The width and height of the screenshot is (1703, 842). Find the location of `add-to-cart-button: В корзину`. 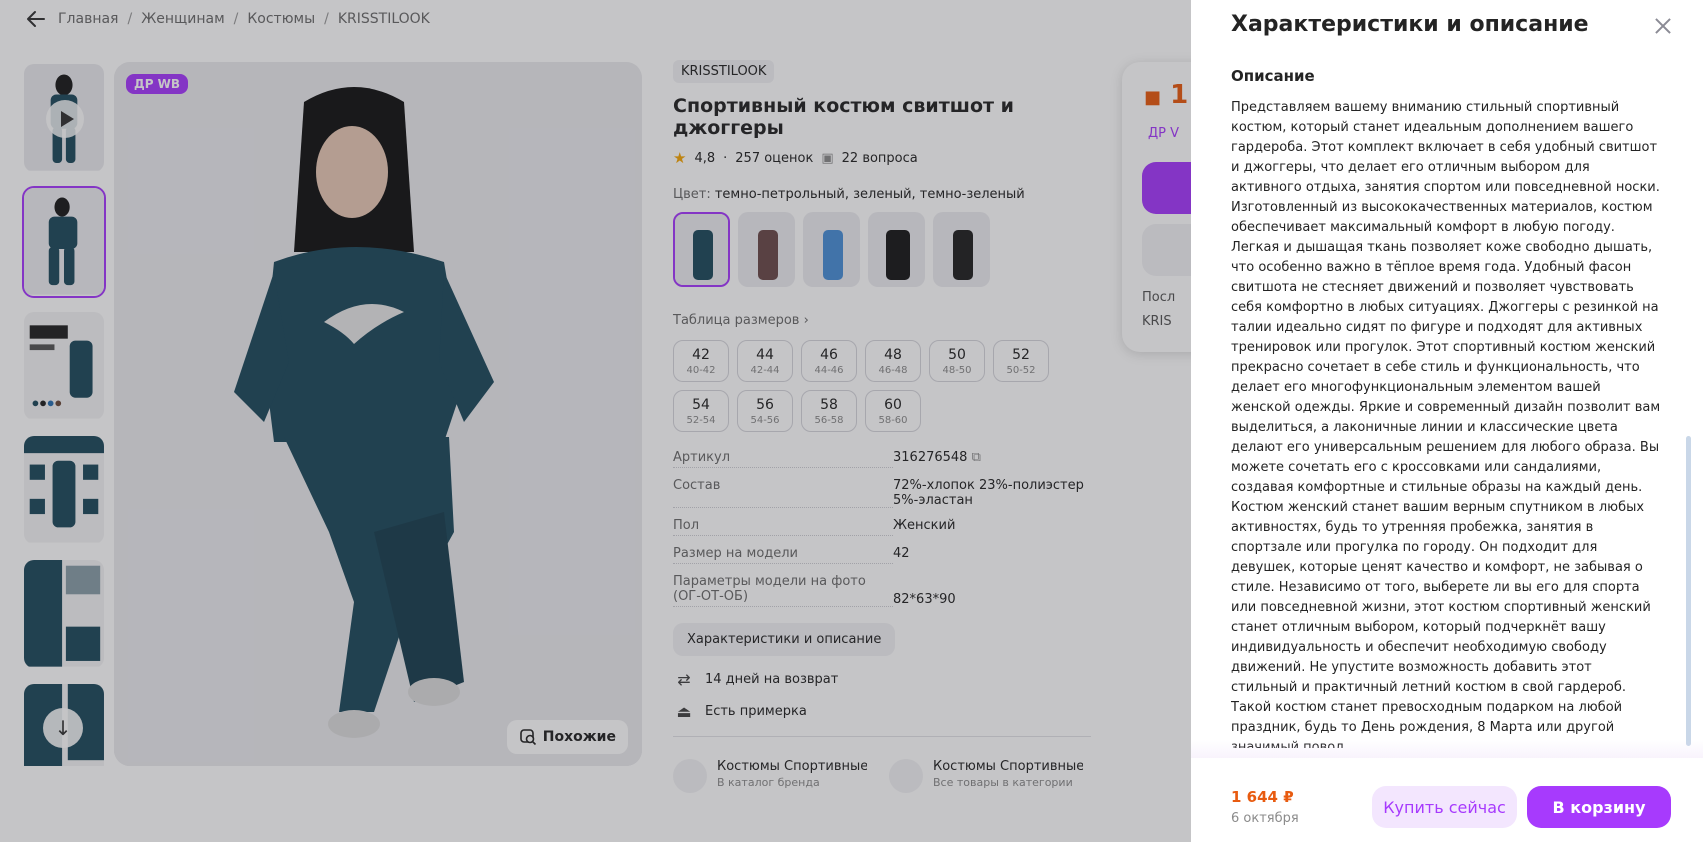

add-to-cart-button: В корзину is located at coordinates (1599, 807).